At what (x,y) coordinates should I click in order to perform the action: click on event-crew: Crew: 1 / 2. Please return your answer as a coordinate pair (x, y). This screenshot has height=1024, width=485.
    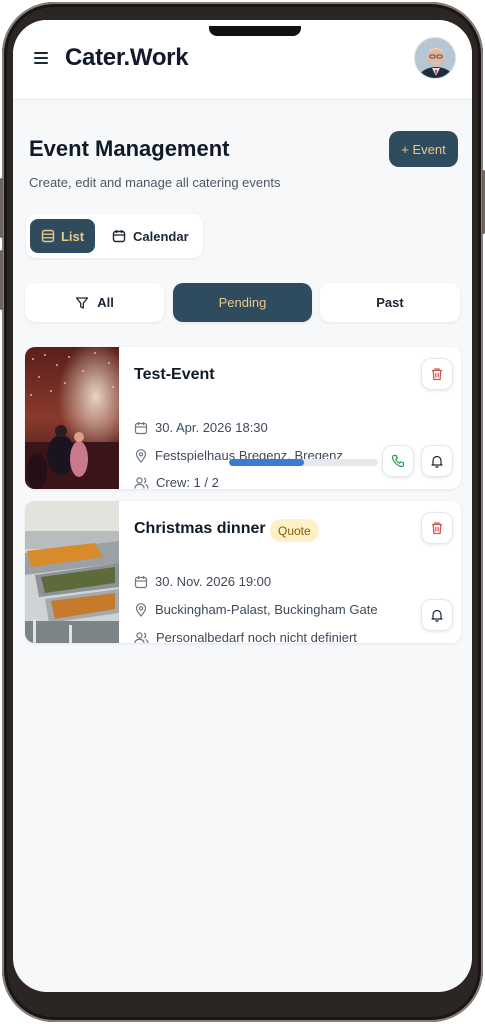
    Looking at the image, I should click on (187, 482).